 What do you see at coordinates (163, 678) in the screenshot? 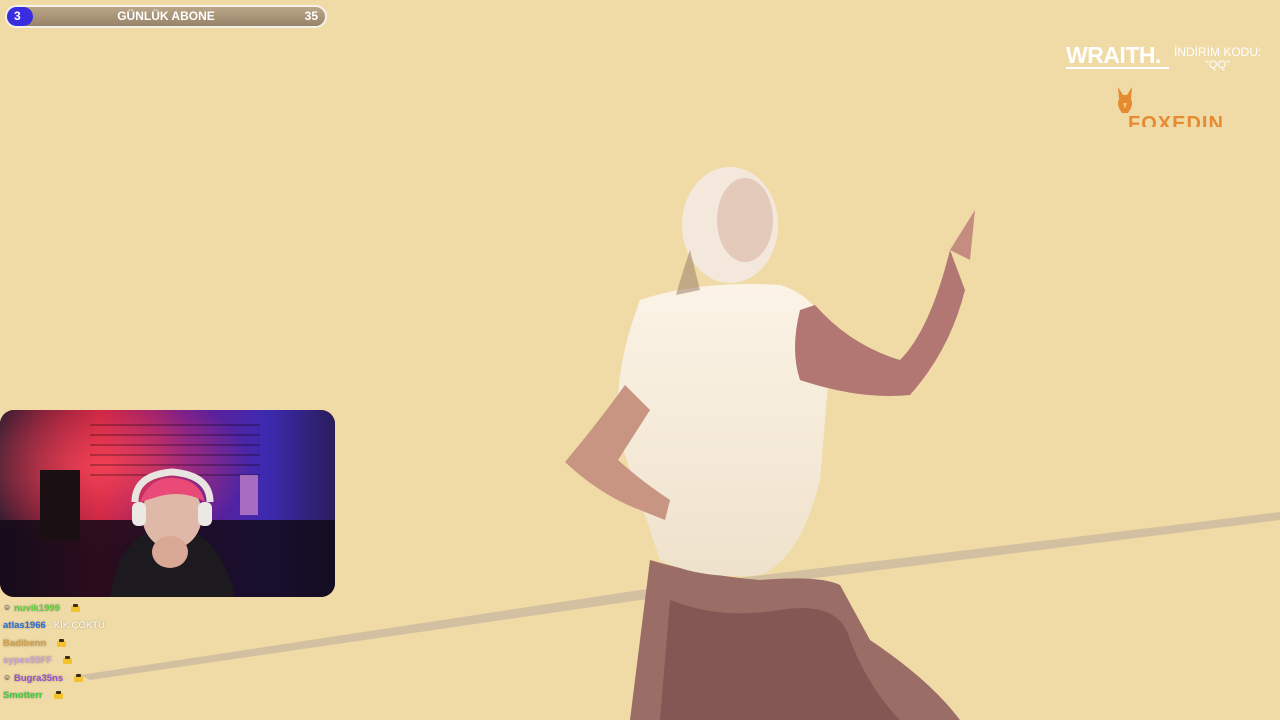
I see `chat-message: ☺ Bugra35ns :` at bounding box center [163, 678].